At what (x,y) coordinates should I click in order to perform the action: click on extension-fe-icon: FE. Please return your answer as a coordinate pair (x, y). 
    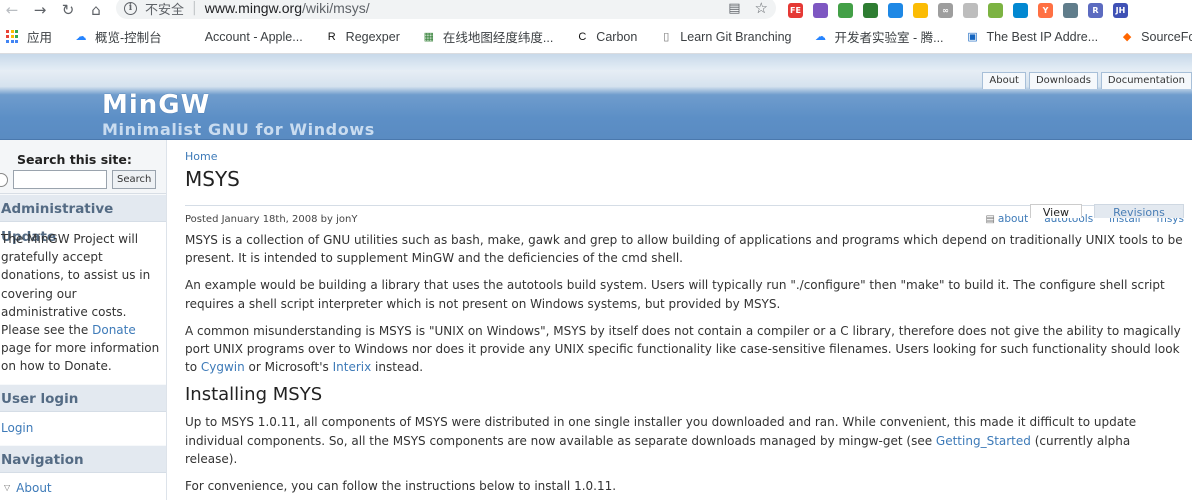
    Looking at the image, I should click on (795, 10).